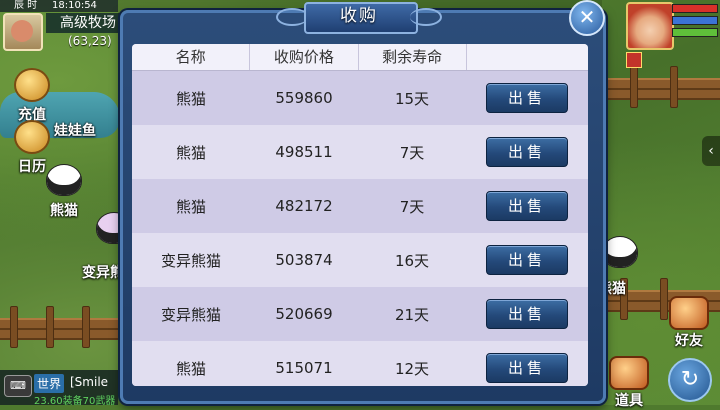 This screenshot has width=720, height=410. What do you see at coordinates (412, 98) in the screenshot?
I see `pet-life: 15天` at bounding box center [412, 98].